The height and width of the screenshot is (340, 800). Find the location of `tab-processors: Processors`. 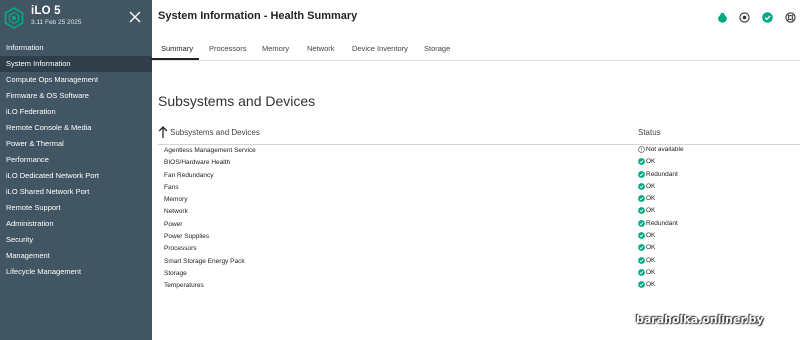

tab-processors: Processors is located at coordinates (228, 51).